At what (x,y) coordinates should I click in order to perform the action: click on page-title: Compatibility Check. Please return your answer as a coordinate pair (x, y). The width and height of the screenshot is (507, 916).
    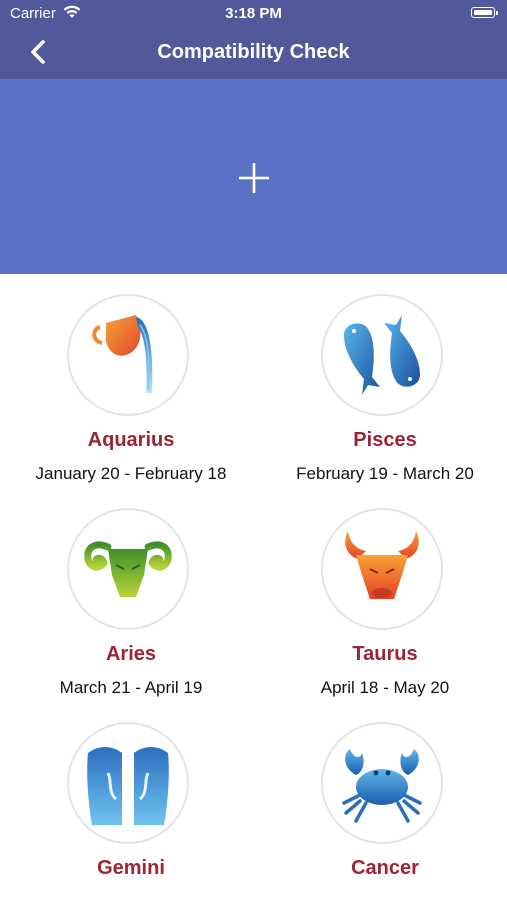
    Looking at the image, I should click on (253, 52).